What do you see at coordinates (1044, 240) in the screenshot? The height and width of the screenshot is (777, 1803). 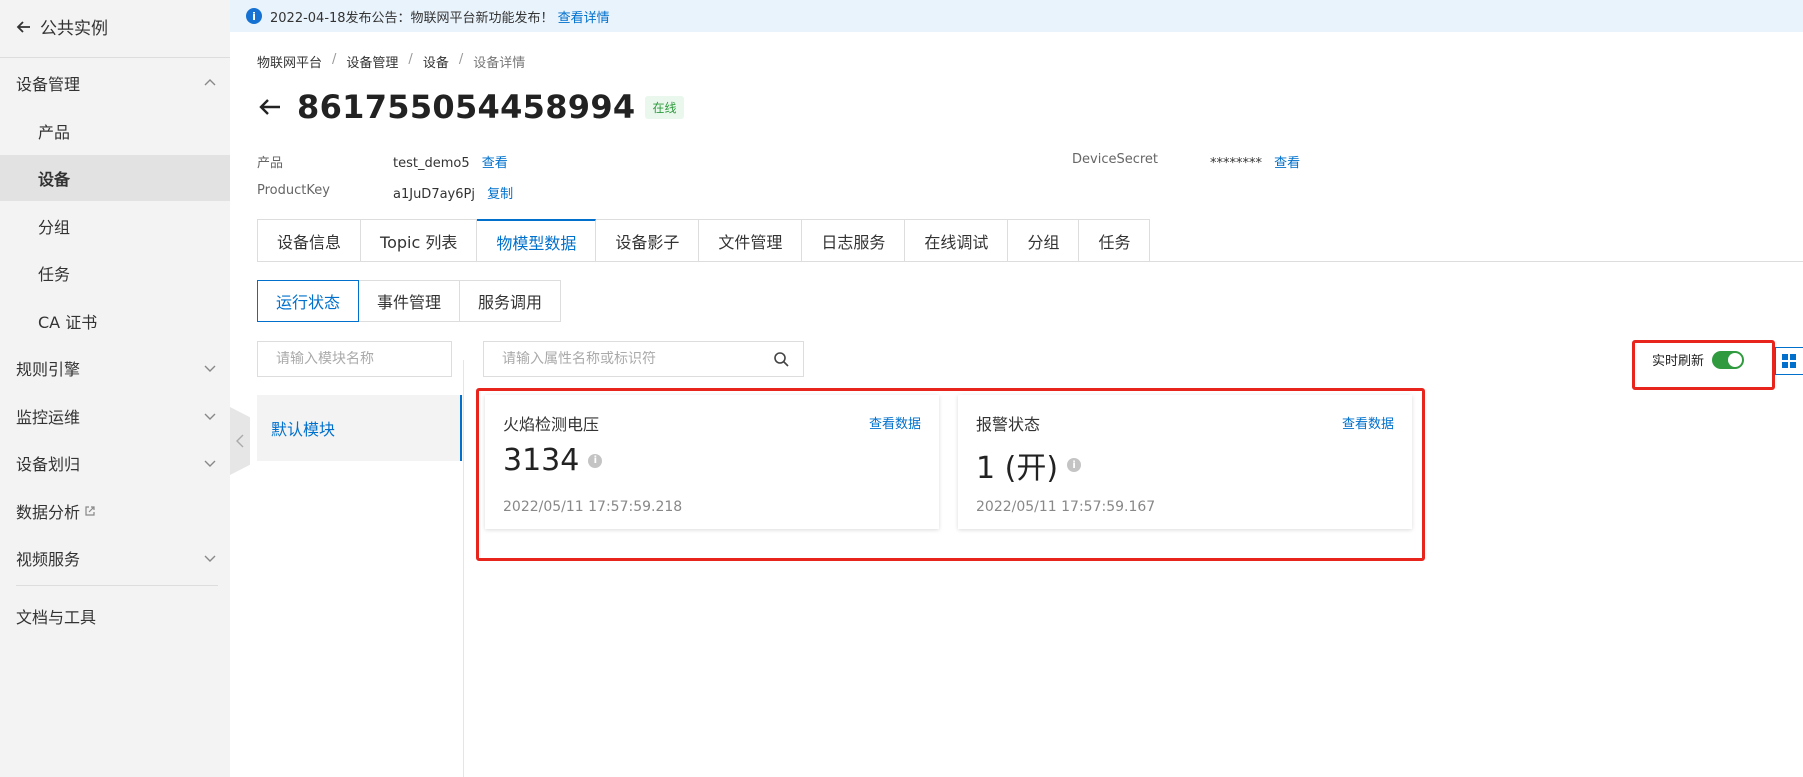 I see `tab-group: 分组` at bounding box center [1044, 240].